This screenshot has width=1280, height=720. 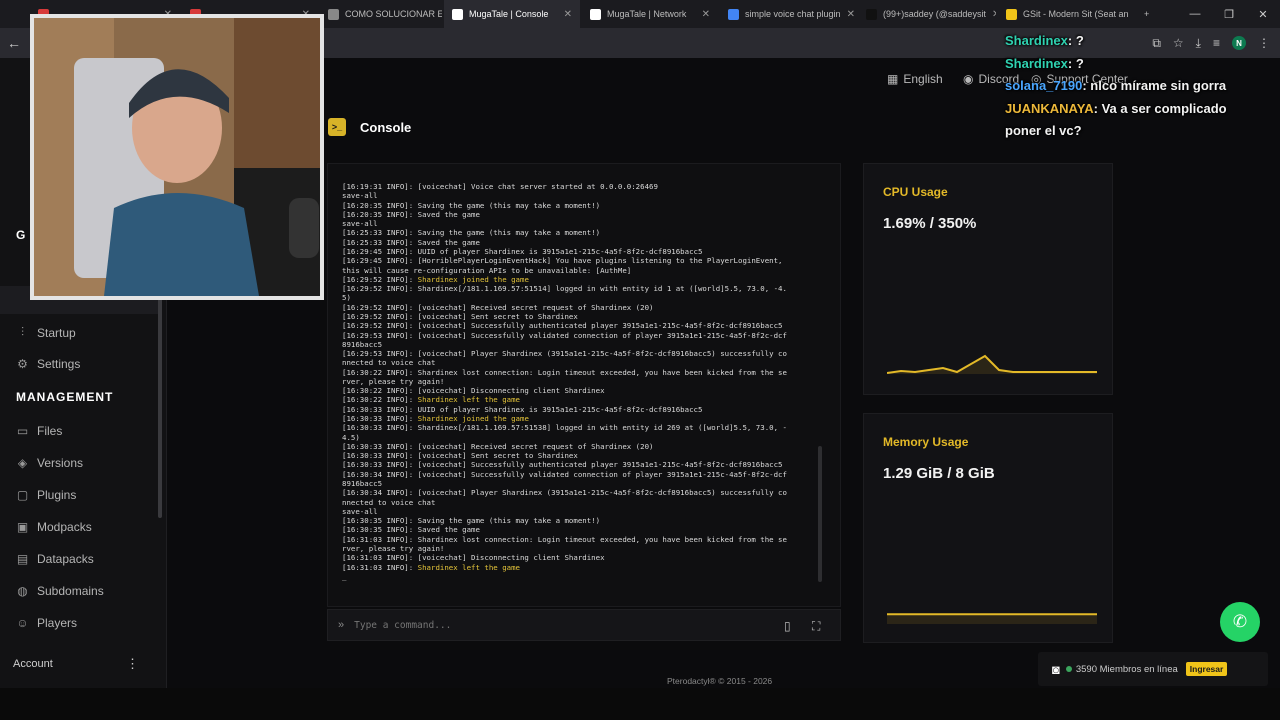 I want to click on console-line-text: [16:30:33 INFO]:, so click(x=380, y=419).